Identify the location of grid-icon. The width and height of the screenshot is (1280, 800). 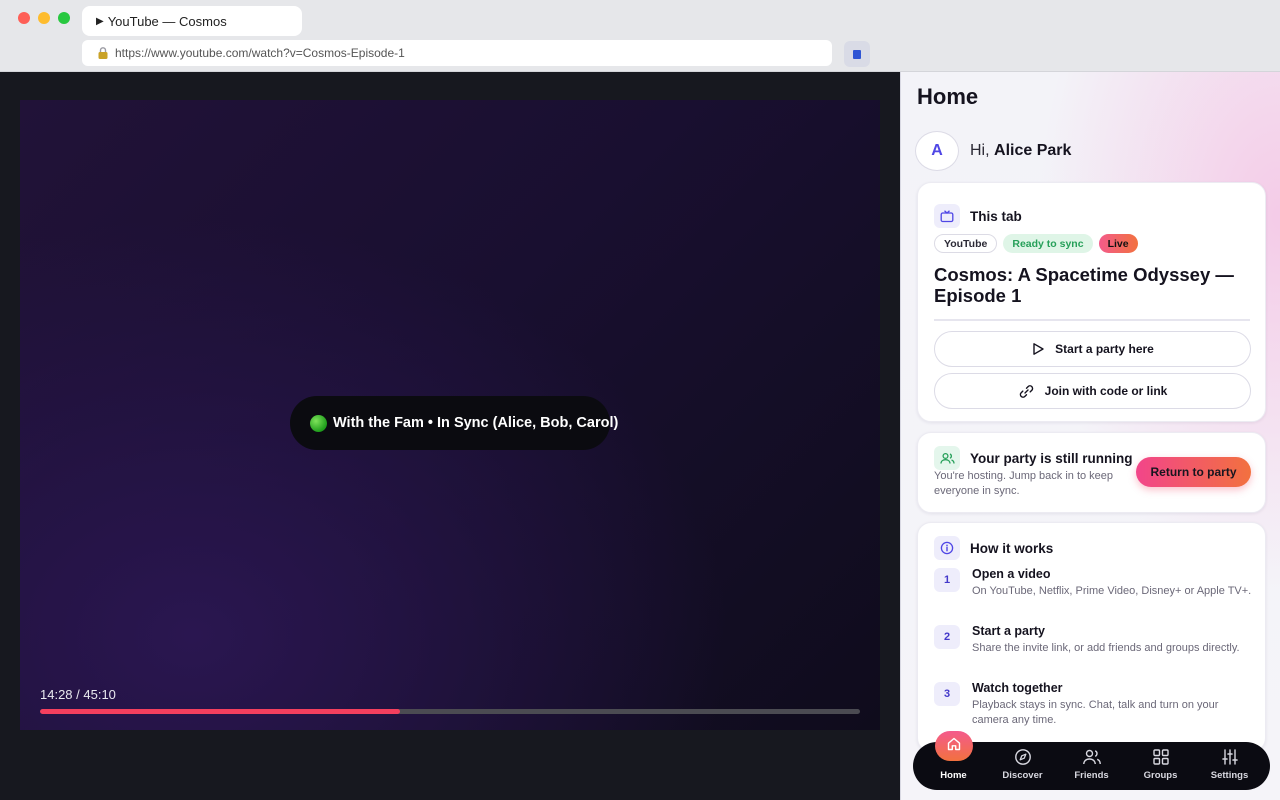
(1160, 757).